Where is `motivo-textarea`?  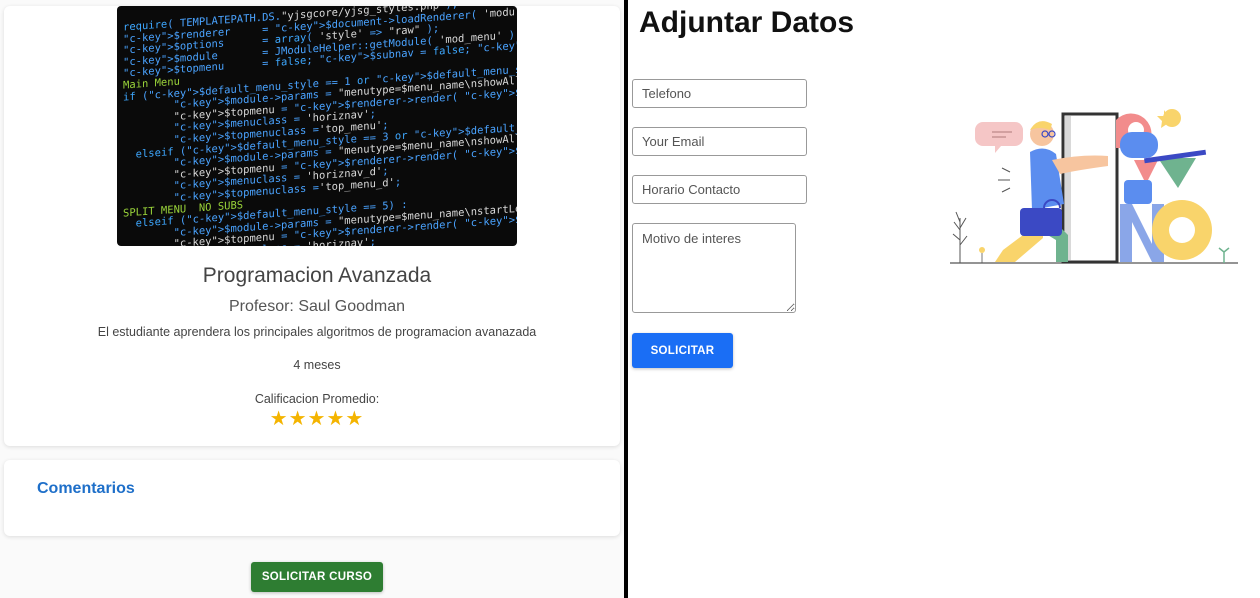
motivo-textarea is located at coordinates (714, 268).